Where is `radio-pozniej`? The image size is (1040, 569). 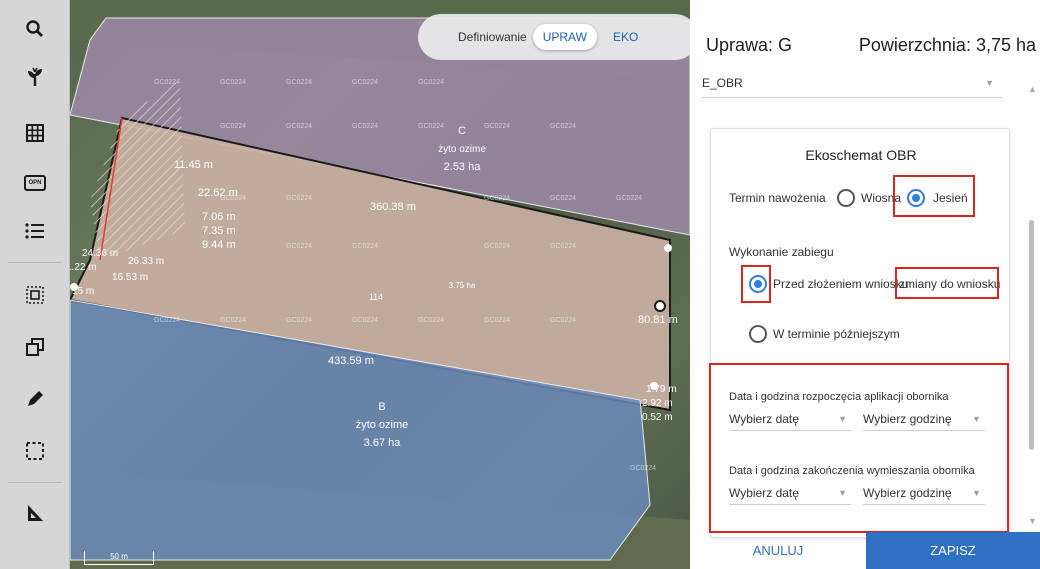 radio-pozniej is located at coordinates (758, 334).